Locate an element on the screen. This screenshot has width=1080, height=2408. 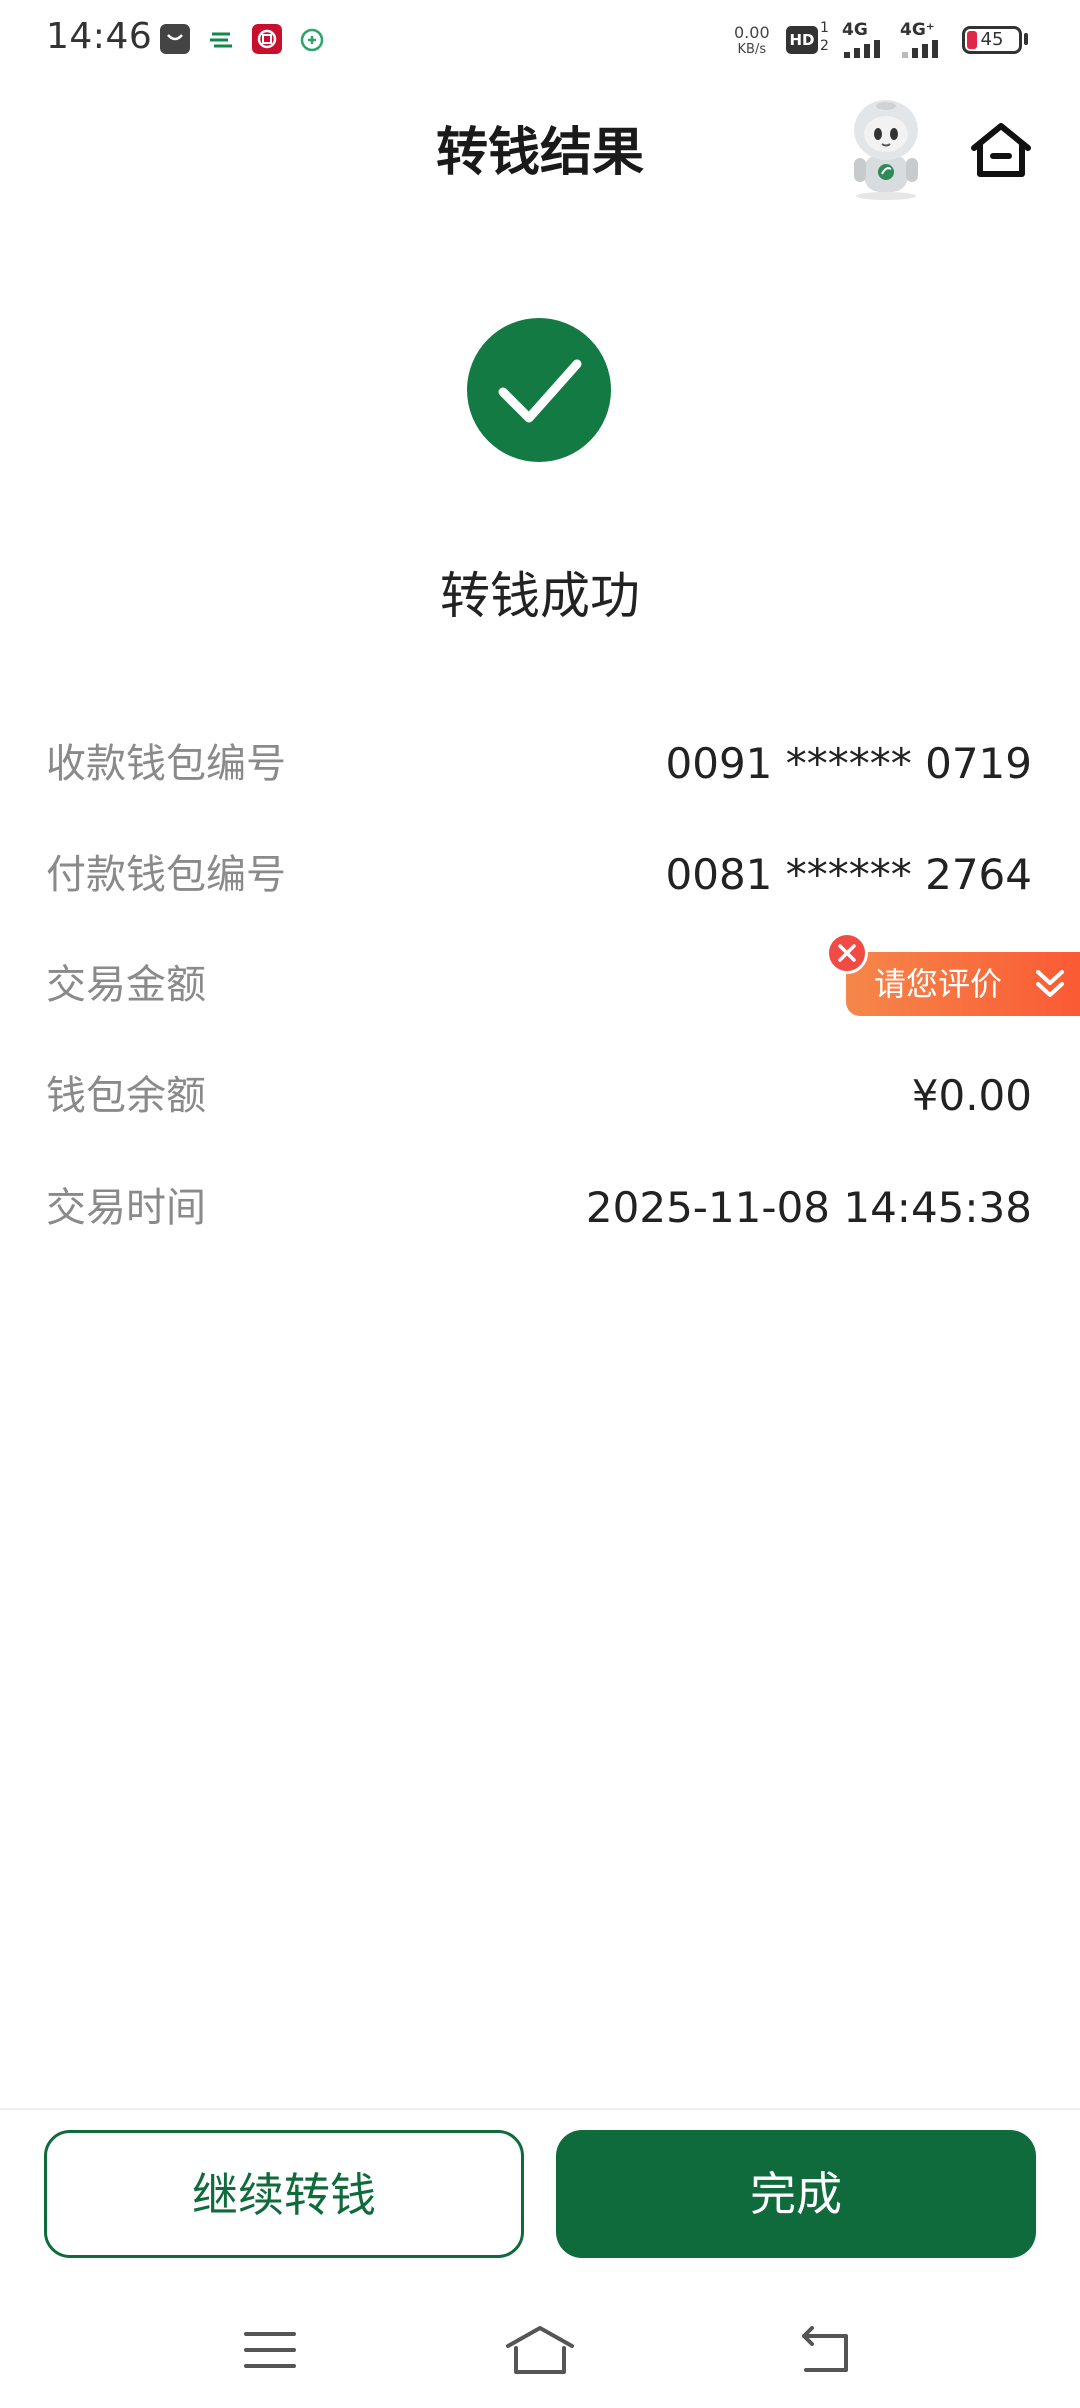
sim2-label: 2 is located at coordinates (824, 46).